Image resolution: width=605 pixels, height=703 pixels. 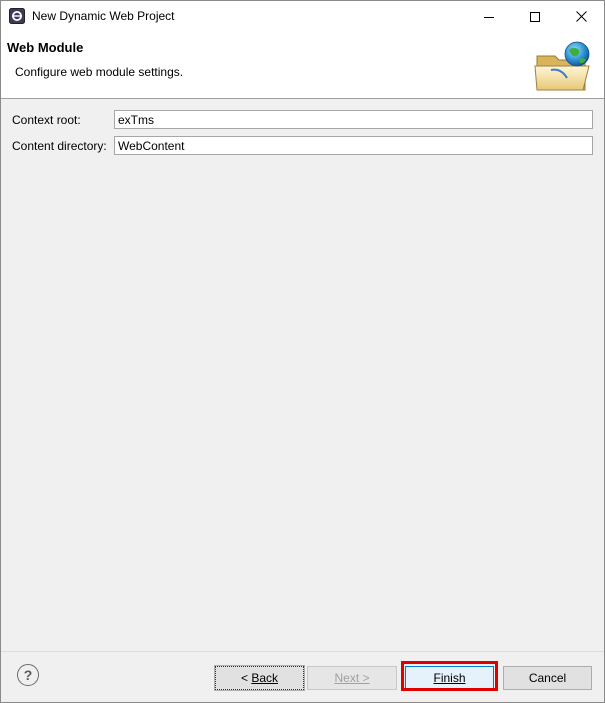 What do you see at coordinates (302, 651) in the screenshot?
I see `button-bar-separator` at bounding box center [302, 651].